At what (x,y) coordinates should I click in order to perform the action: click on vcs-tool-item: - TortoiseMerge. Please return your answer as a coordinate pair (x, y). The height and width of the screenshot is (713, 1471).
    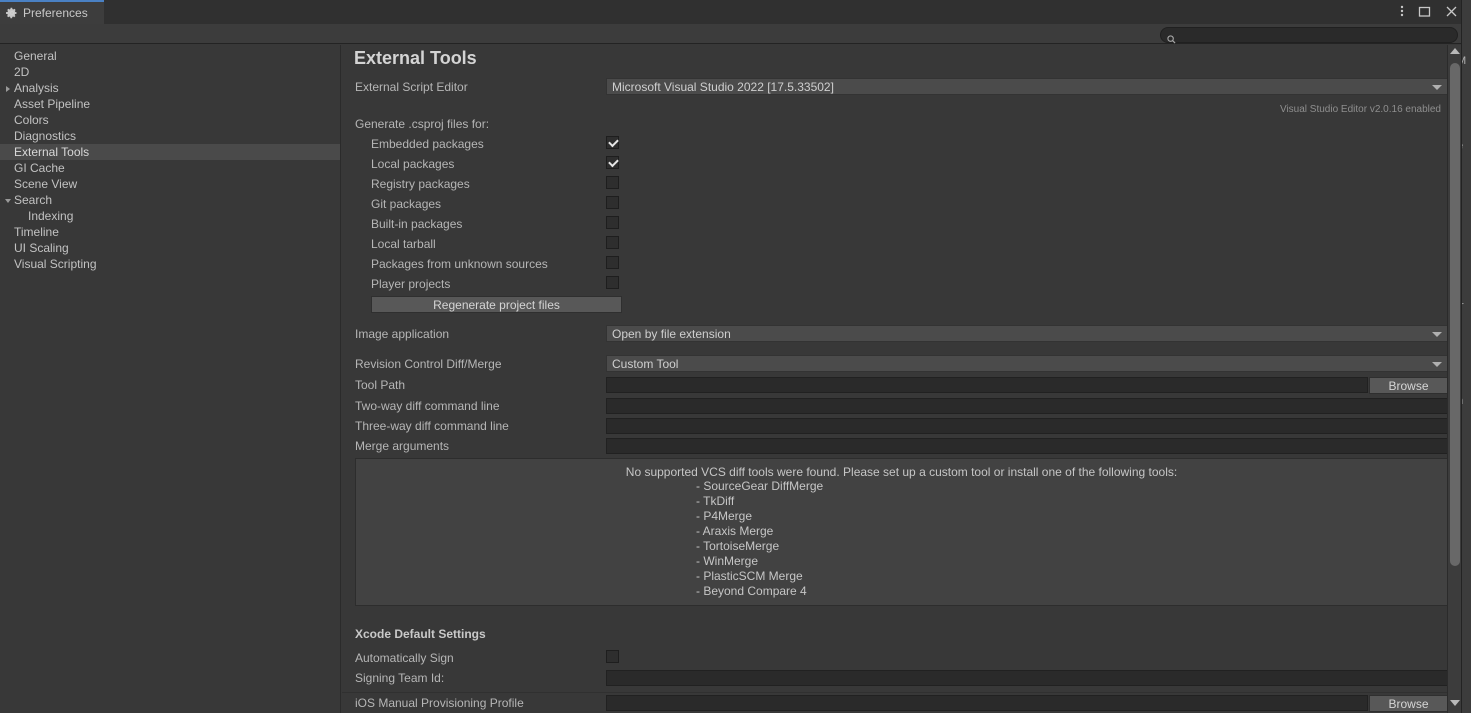
    Looking at the image, I should click on (738, 546).